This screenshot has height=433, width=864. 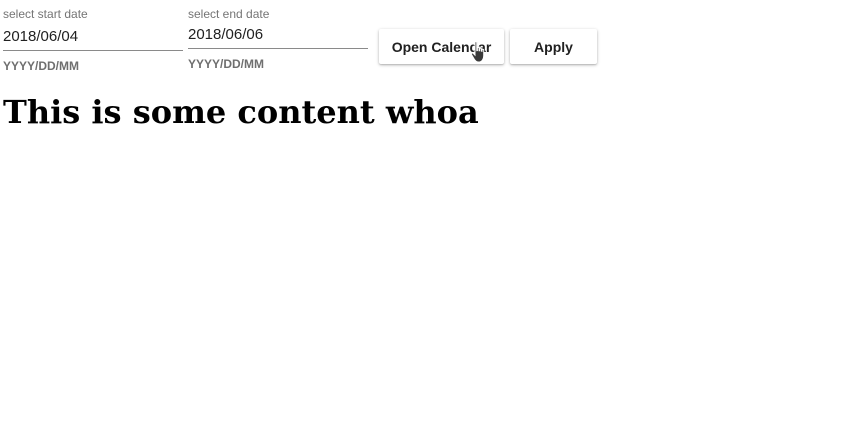 What do you see at coordinates (41, 66) in the screenshot?
I see `start-date-hint: YYYY/DD/MM` at bounding box center [41, 66].